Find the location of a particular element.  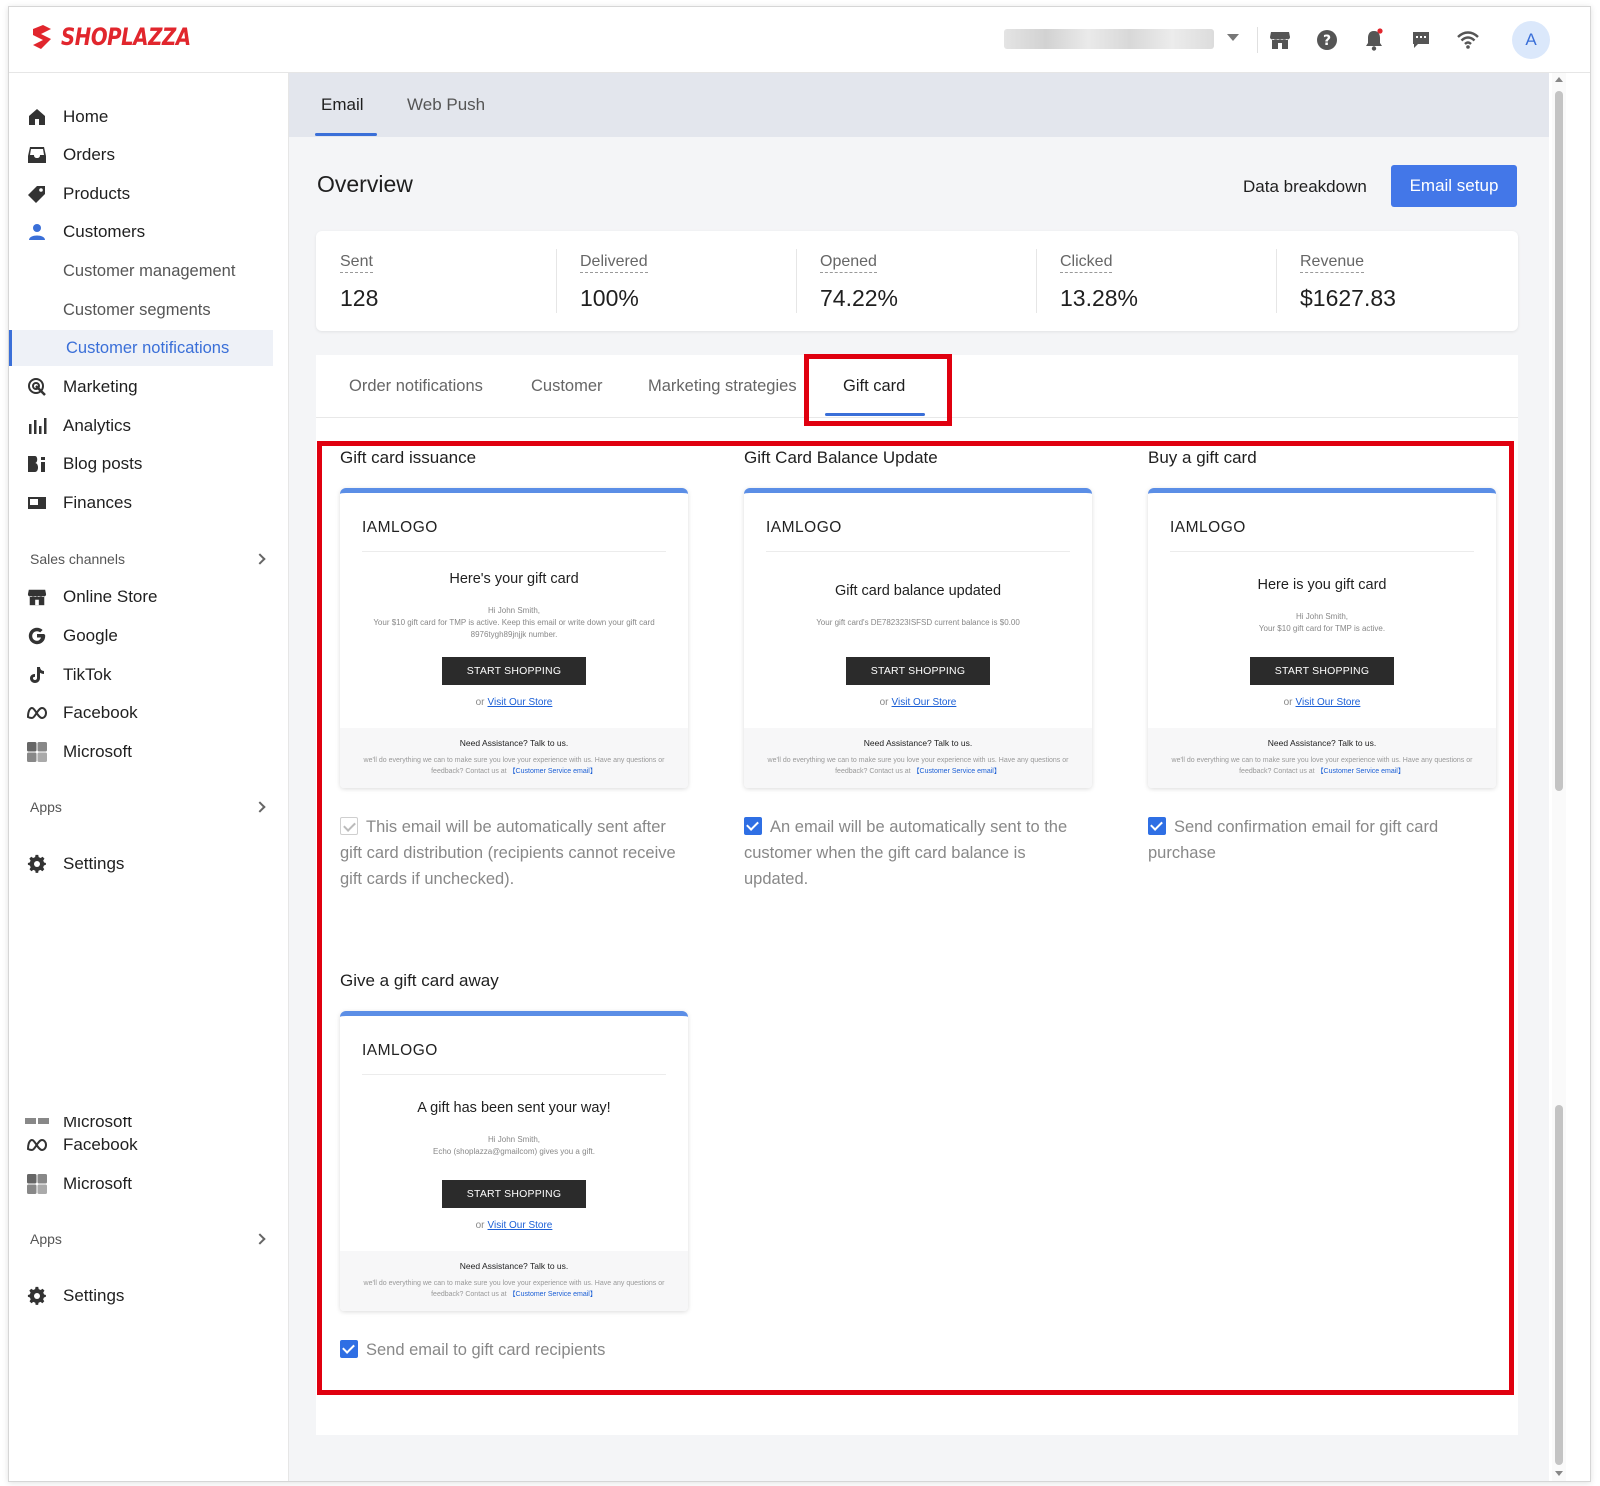

sidebar-item-microsoft-duplicate: Microsoft is located at coordinates (150, 1184).